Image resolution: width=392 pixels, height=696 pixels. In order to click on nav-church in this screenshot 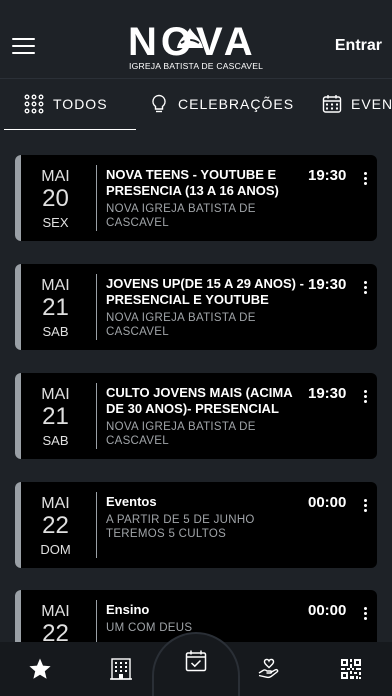, I will do `click(121, 669)`.